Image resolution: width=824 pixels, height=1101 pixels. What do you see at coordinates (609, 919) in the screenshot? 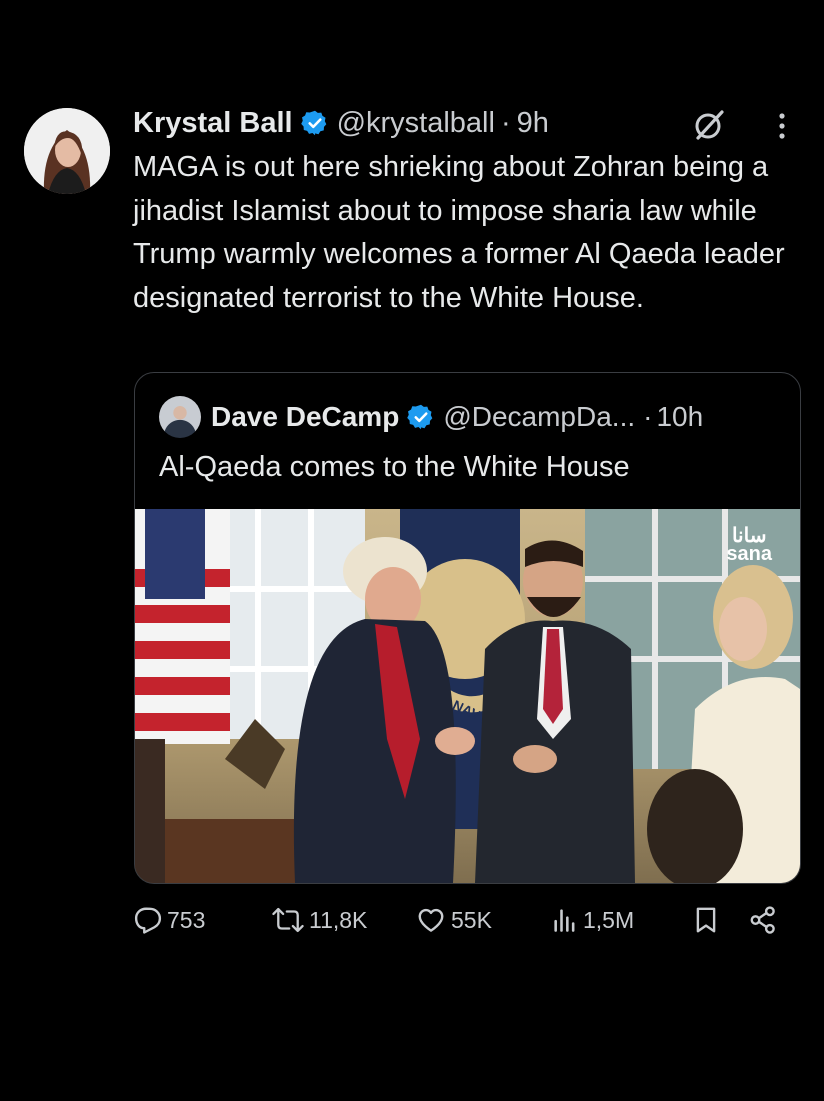
I see `views-count: 1,5M` at bounding box center [609, 919].